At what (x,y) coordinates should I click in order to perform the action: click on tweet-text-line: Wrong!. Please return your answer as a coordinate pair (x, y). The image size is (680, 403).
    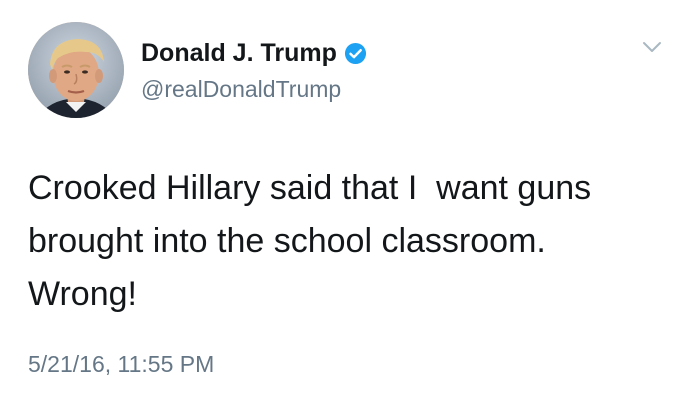
    Looking at the image, I should click on (82, 294).